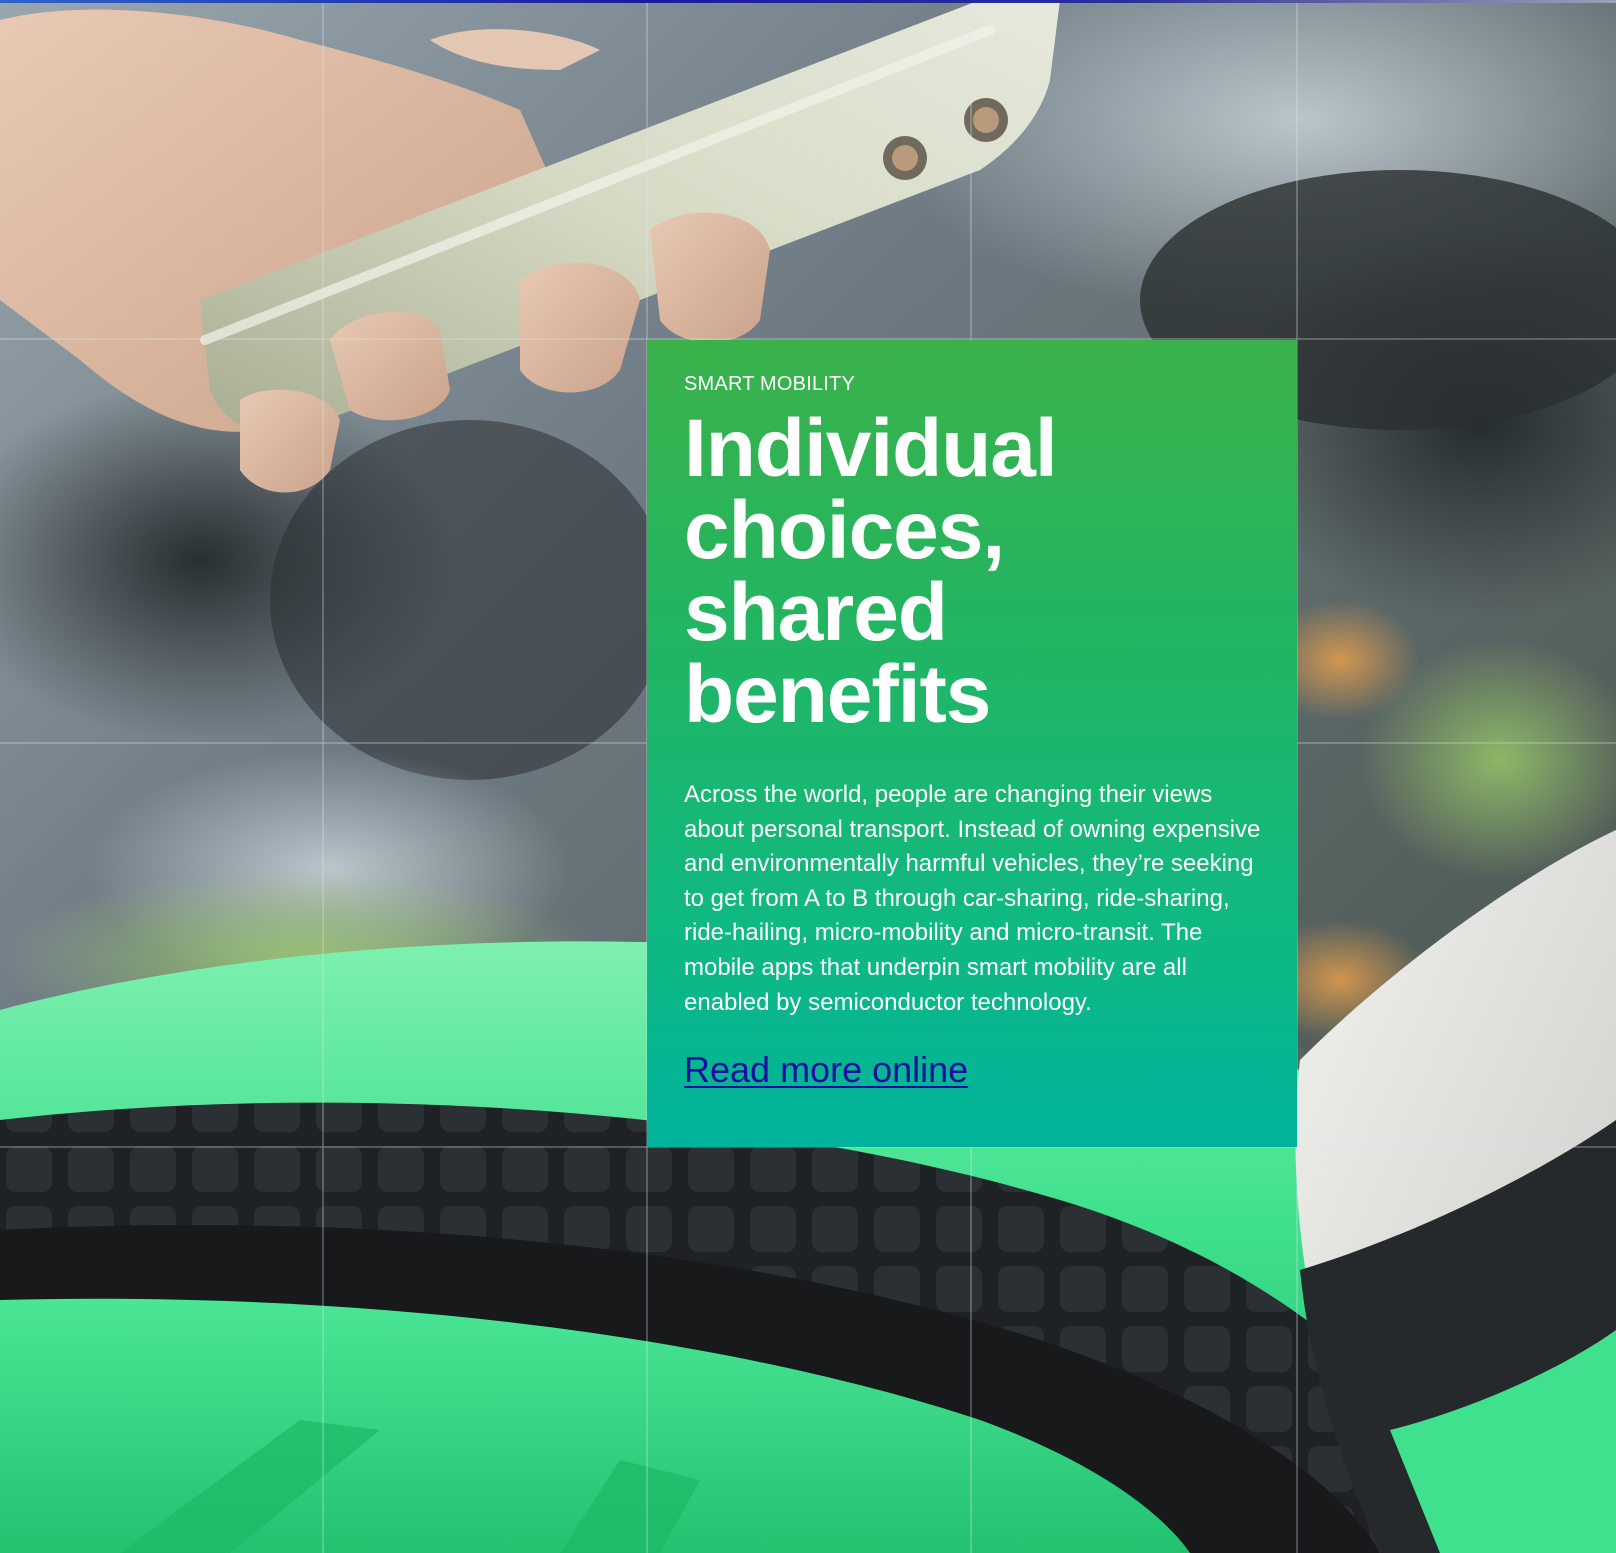 The width and height of the screenshot is (1616, 1553). I want to click on story-title: Individual choices, shared benefits, so click(971, 572).